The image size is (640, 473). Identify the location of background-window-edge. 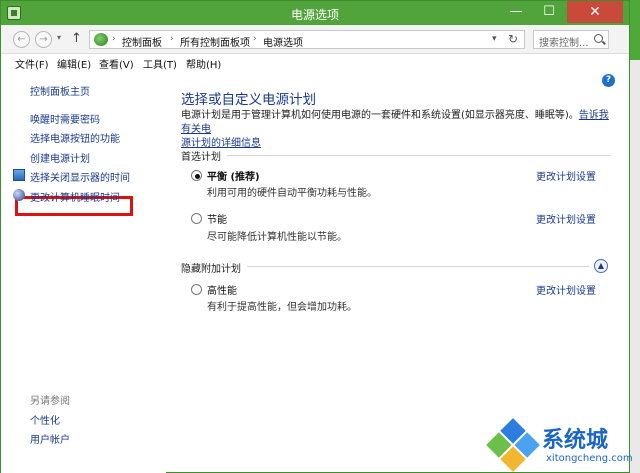
(635, 266).